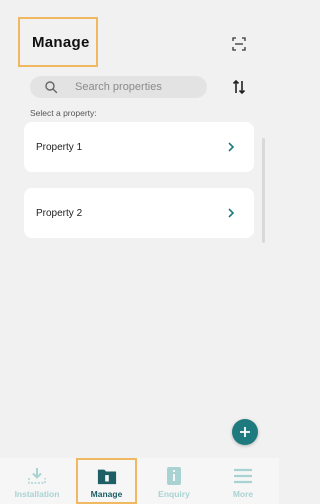  I want to click on nav-item-manage: Manage, so click(106, 481).